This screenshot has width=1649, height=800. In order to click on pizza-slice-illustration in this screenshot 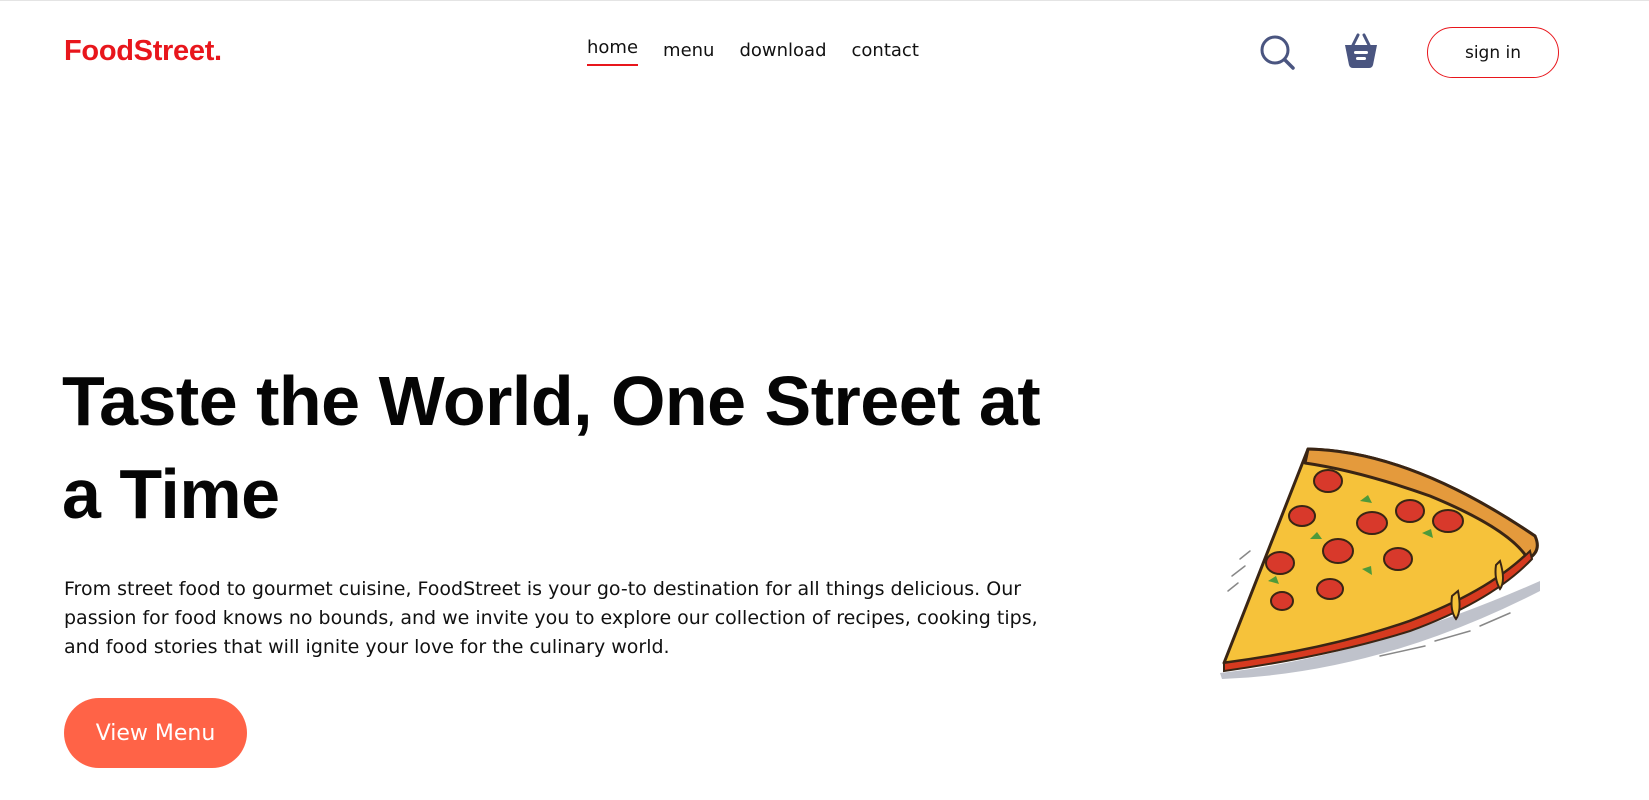, I will do `click(1380, 563)`.